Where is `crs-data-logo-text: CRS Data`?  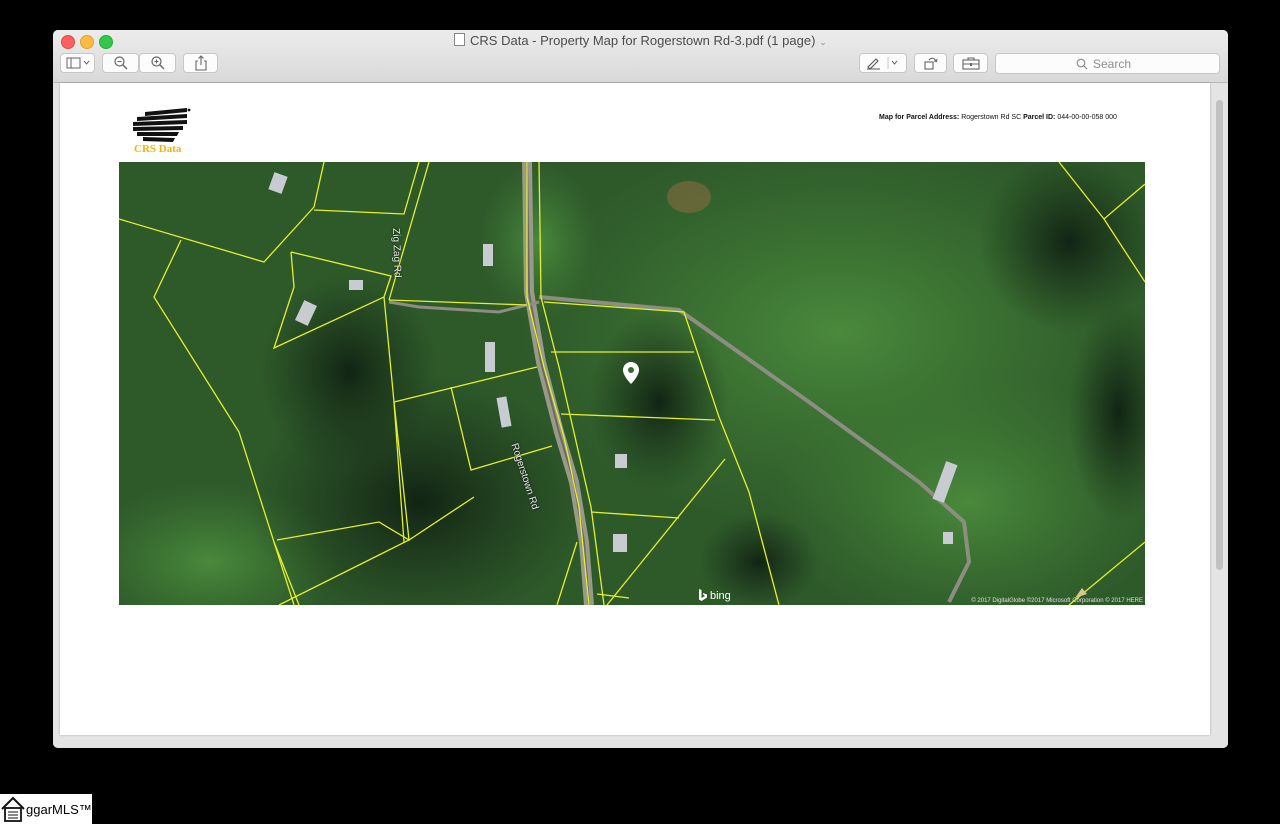
crs-data-logo-text: CRS Data is located at coordinates (158, 149).